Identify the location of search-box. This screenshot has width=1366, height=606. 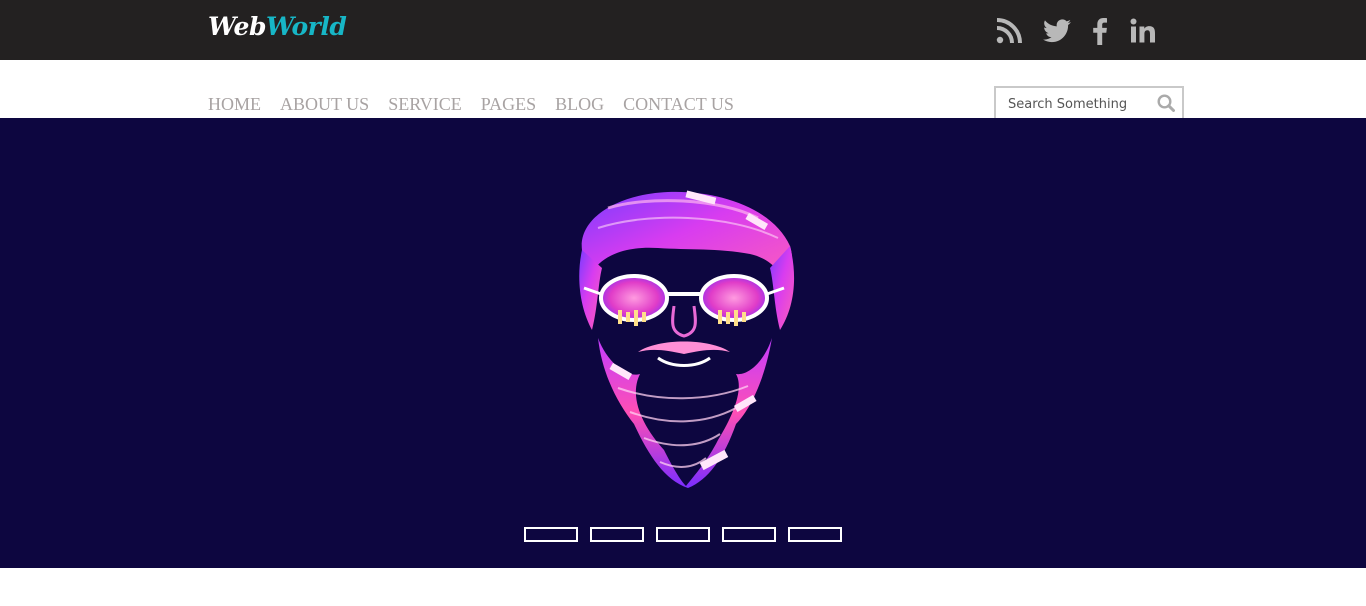
(1089, 103).